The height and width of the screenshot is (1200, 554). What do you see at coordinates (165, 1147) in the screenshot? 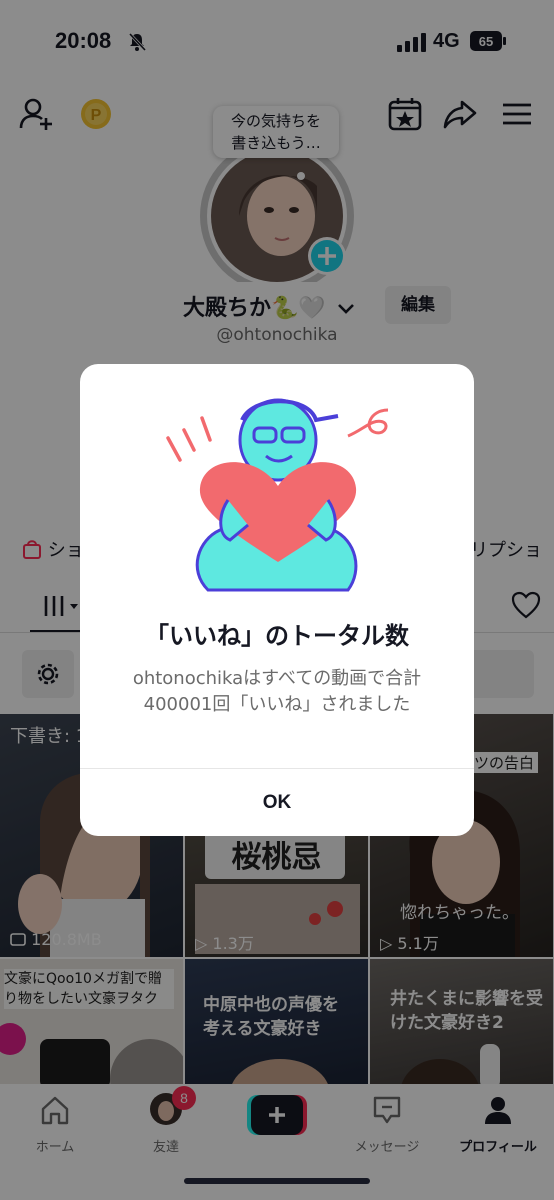
I see `nav-friends-label: 友達` at bounding box center [165, 1147].